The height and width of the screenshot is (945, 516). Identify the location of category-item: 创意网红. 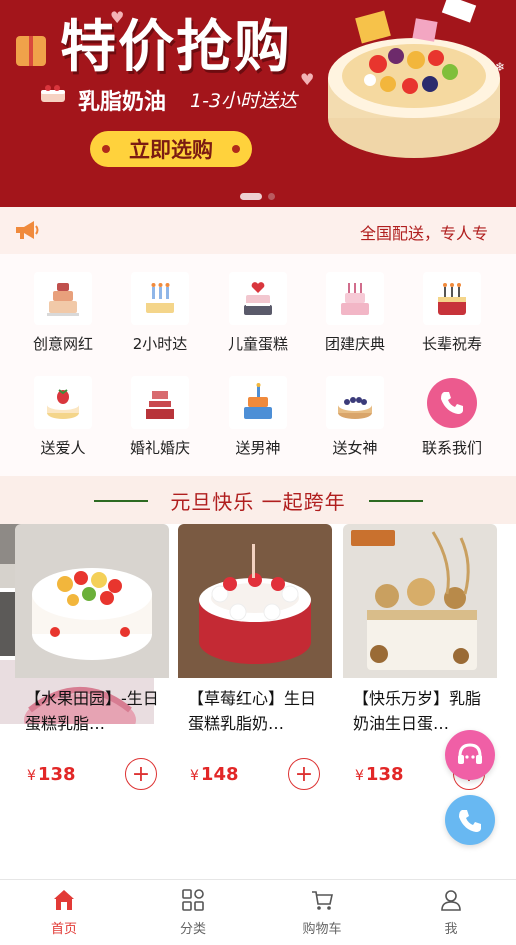
(63, 304).